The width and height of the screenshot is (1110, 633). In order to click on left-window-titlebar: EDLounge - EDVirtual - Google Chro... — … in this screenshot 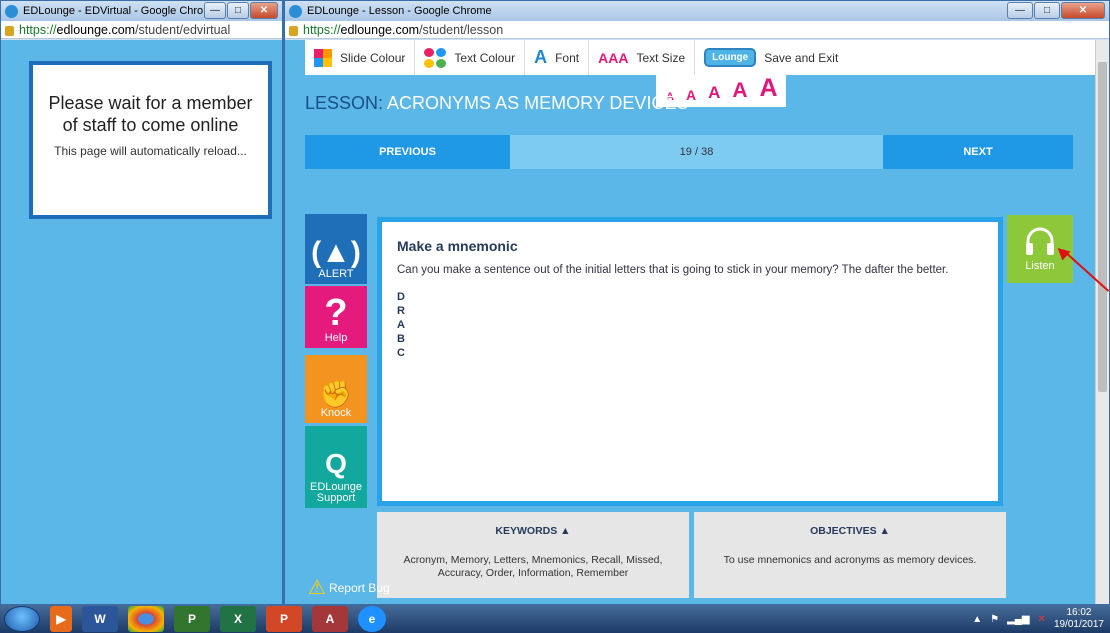, I will do `click(141, 11)`.